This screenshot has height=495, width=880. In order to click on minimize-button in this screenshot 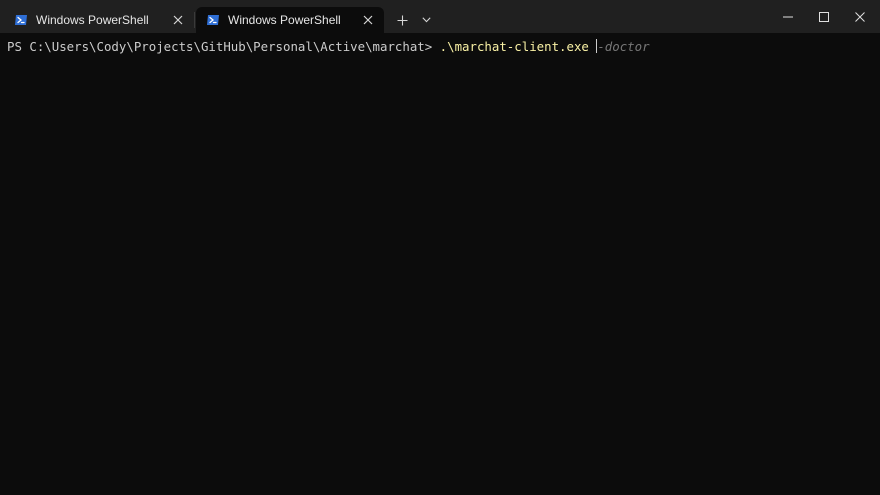, I will do `click(788, 16)`.